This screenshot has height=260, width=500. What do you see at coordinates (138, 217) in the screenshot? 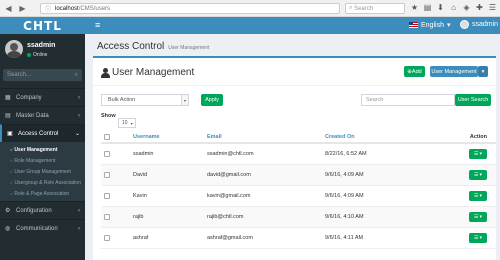
I see `cell-username: rajib` at bounding box center [138, 217].